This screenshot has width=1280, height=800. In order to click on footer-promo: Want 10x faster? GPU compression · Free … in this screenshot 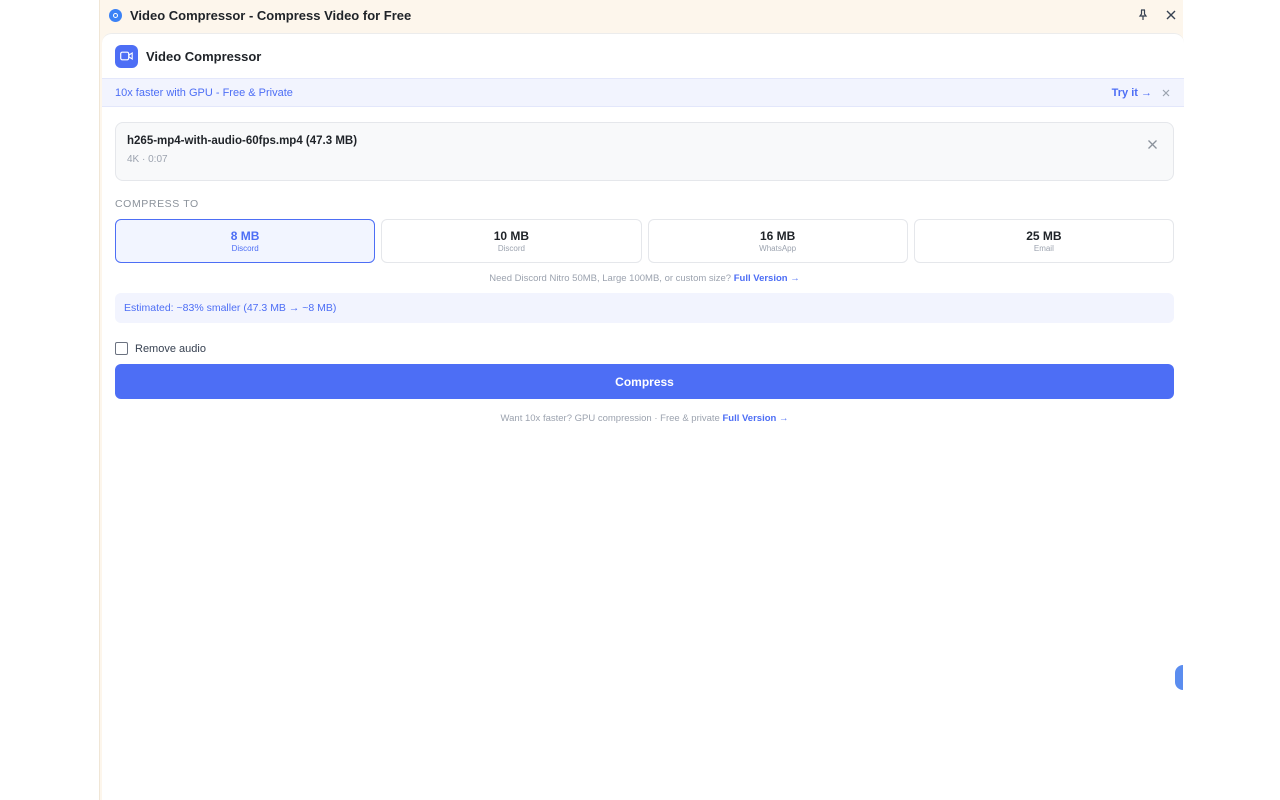, I will do `click(644, 418)`.